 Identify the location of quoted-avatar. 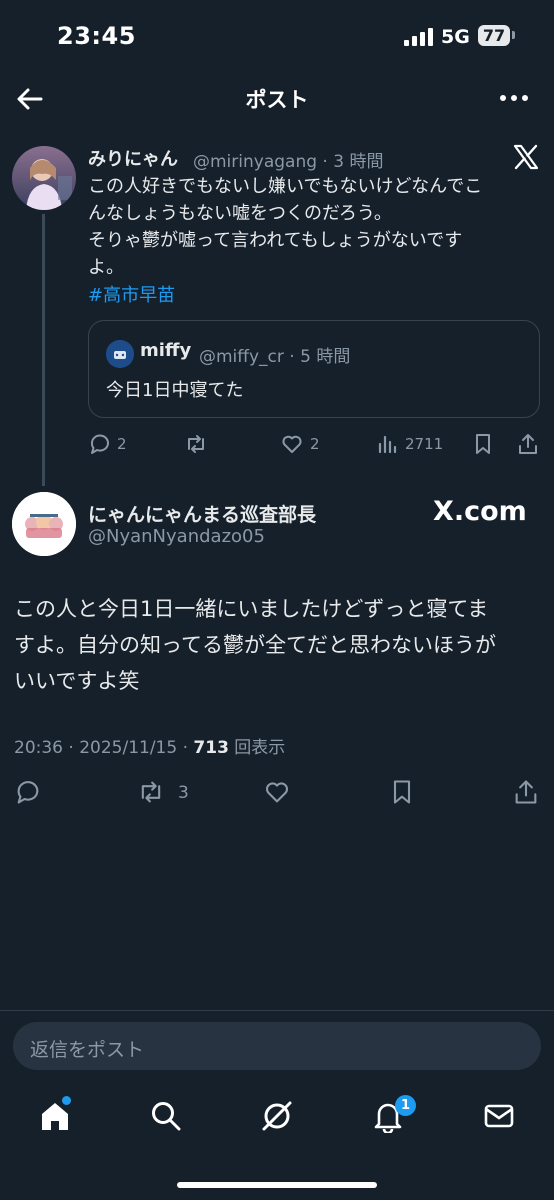
(120, 354).